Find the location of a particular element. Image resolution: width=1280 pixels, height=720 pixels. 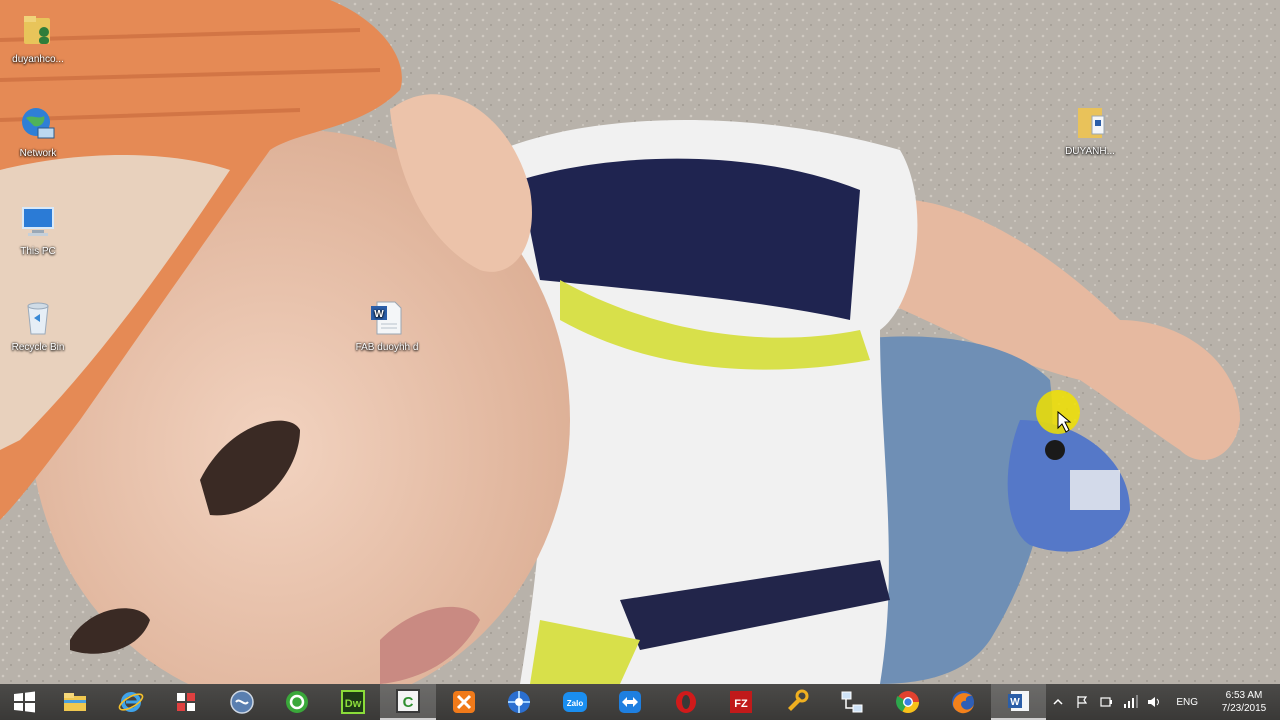

taskbar-opera is located at coordinates (685, 702).